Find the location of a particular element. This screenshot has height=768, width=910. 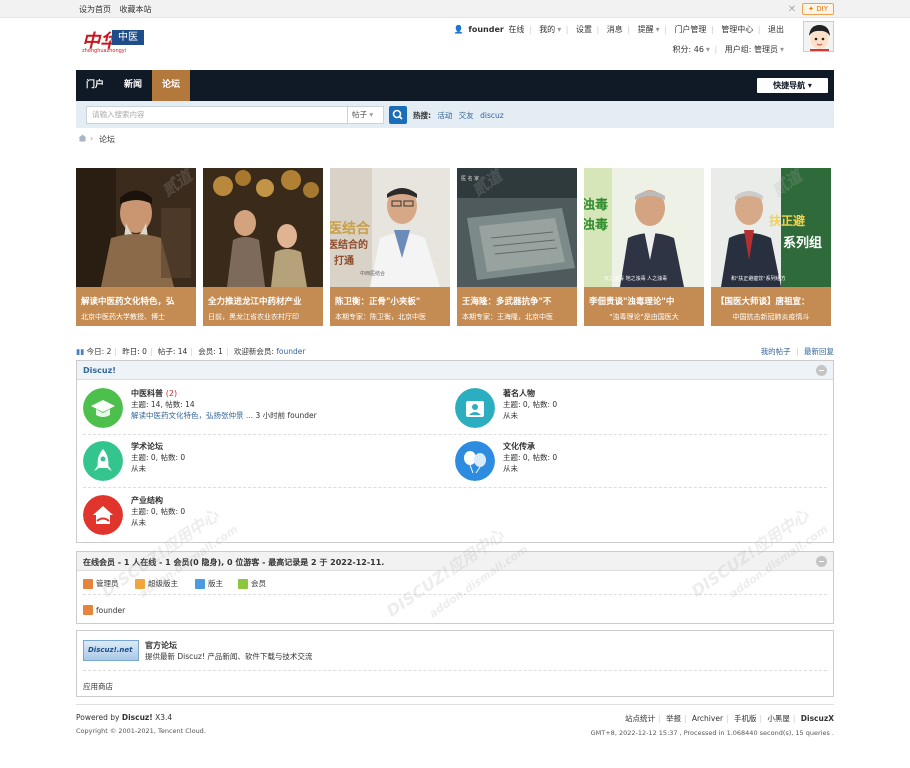

search-type-label: 帖子 is located at coordinates (359, 114).